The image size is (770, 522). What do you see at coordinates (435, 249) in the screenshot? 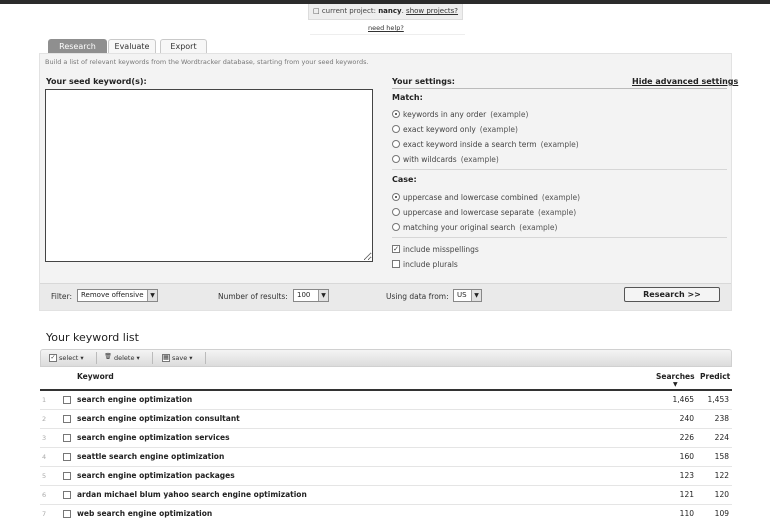
I see `include-misspellings-checkbox: ✓ include misspellings` at bounding box center [435, 249].